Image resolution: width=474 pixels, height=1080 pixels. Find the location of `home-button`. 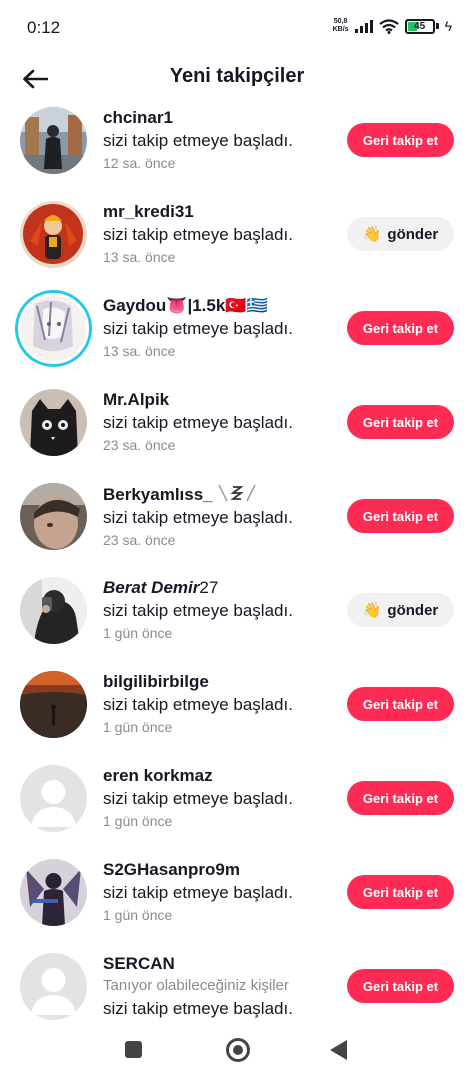

home-button is located at coordinates (238, 1050).